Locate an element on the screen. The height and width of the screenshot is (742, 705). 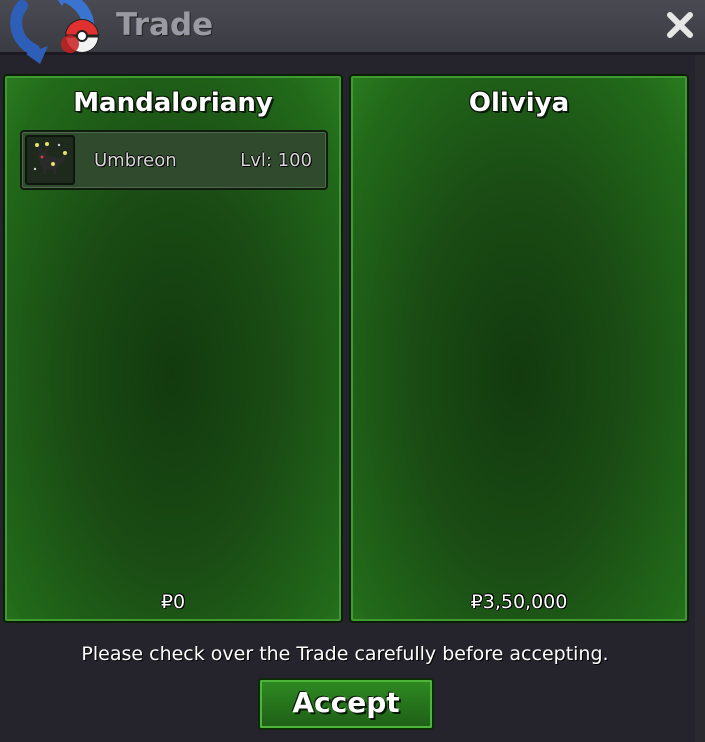
umbreon-sprite-icon is located at coordinates (50, 160).